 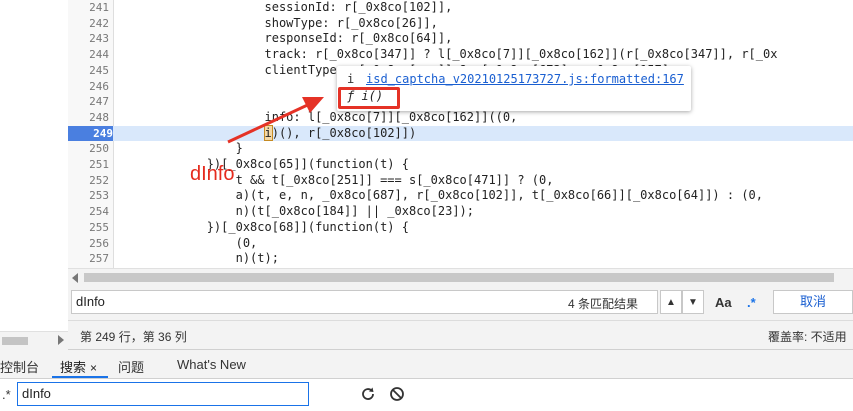 What do you see at coordinates (163, 394) in the screenshot?
I see `search-input: dInfo` at bounding box center [163, 394].